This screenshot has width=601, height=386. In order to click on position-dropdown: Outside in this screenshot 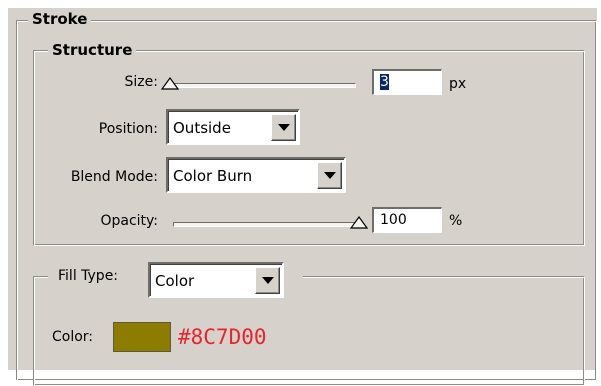, I will do `click(233, 127)`.